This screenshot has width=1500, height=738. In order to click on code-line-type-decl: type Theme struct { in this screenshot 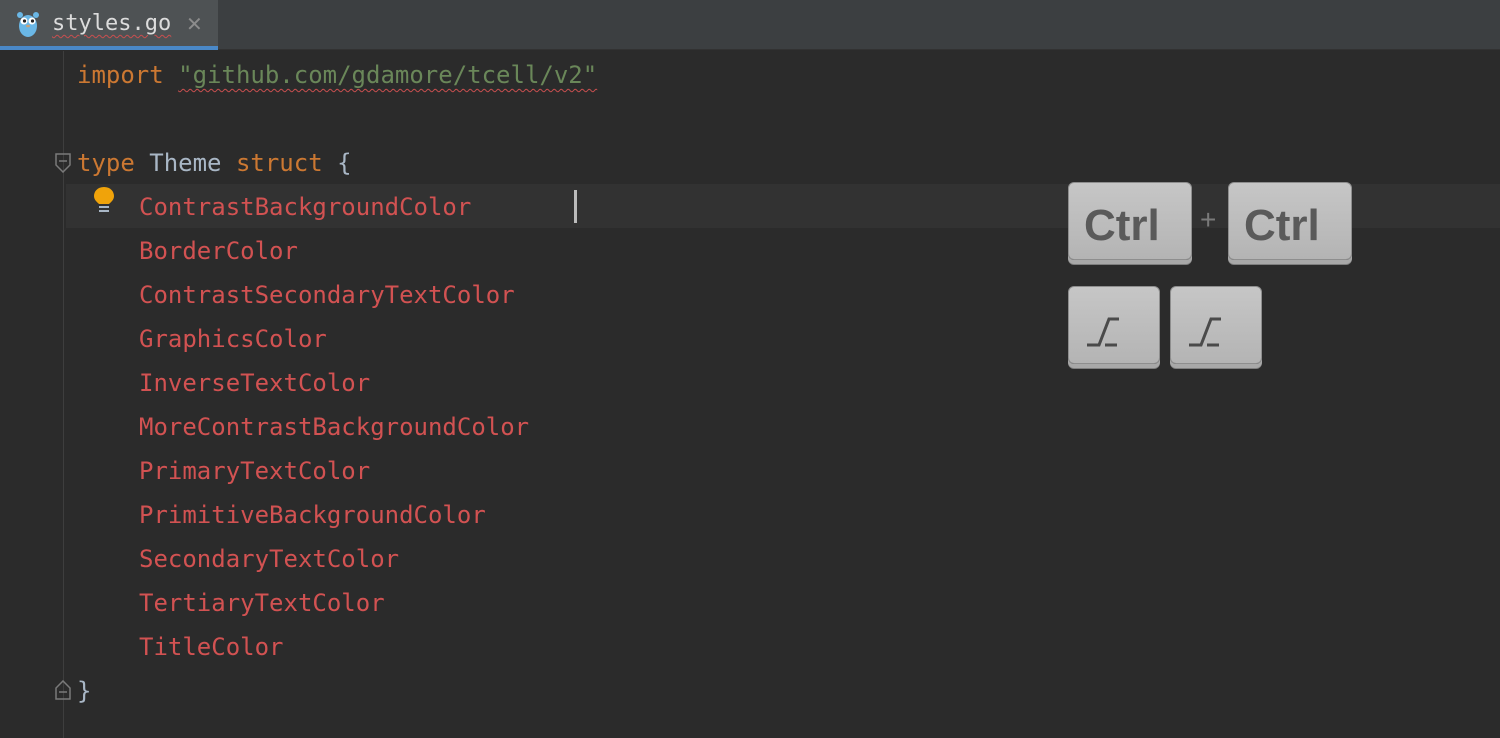, I will do `click(214, 163)`.